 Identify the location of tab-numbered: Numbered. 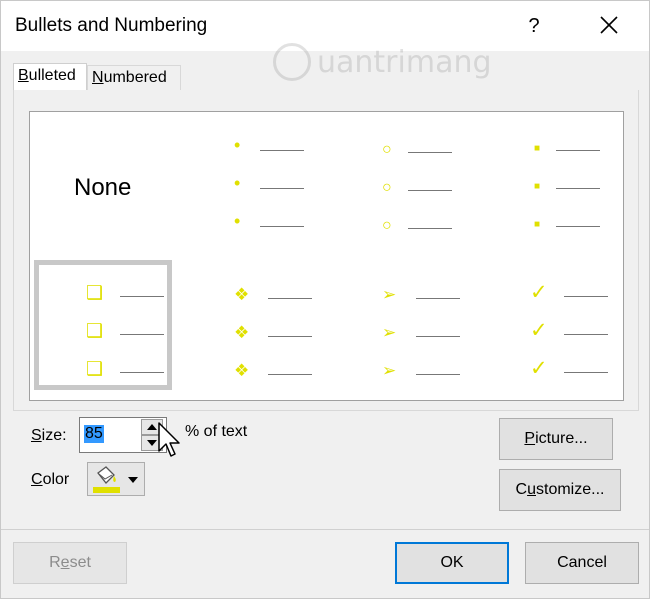
(134, 78).